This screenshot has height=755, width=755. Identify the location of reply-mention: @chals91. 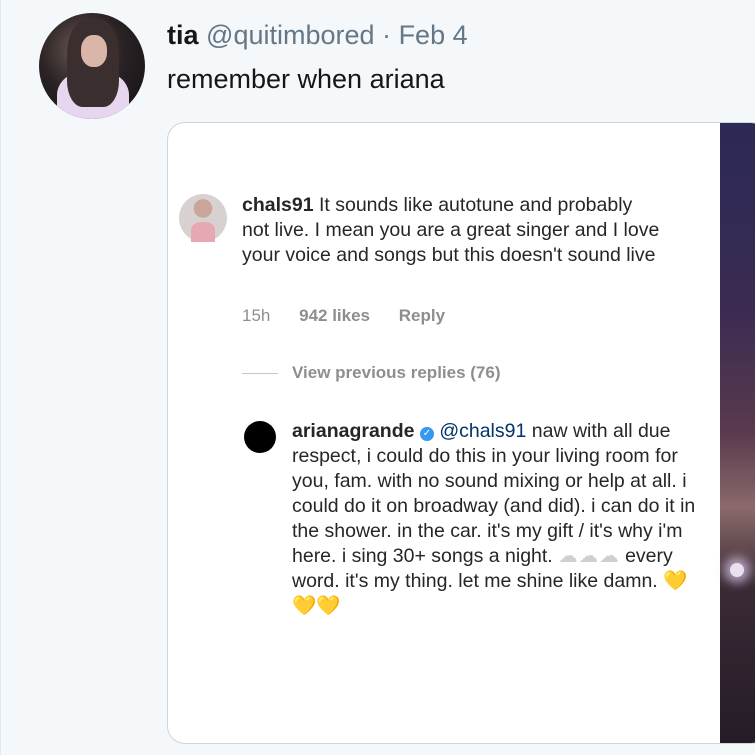
(483, 431).